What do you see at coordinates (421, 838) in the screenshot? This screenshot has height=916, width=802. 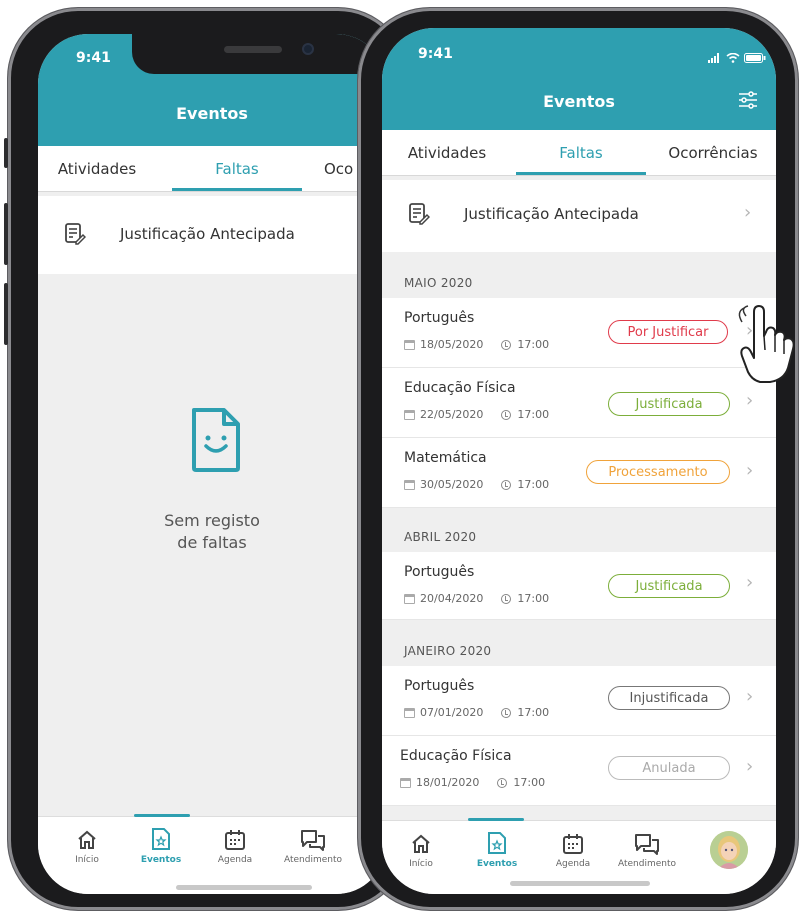 I see `home-icon` at bounding box center [421, 838].